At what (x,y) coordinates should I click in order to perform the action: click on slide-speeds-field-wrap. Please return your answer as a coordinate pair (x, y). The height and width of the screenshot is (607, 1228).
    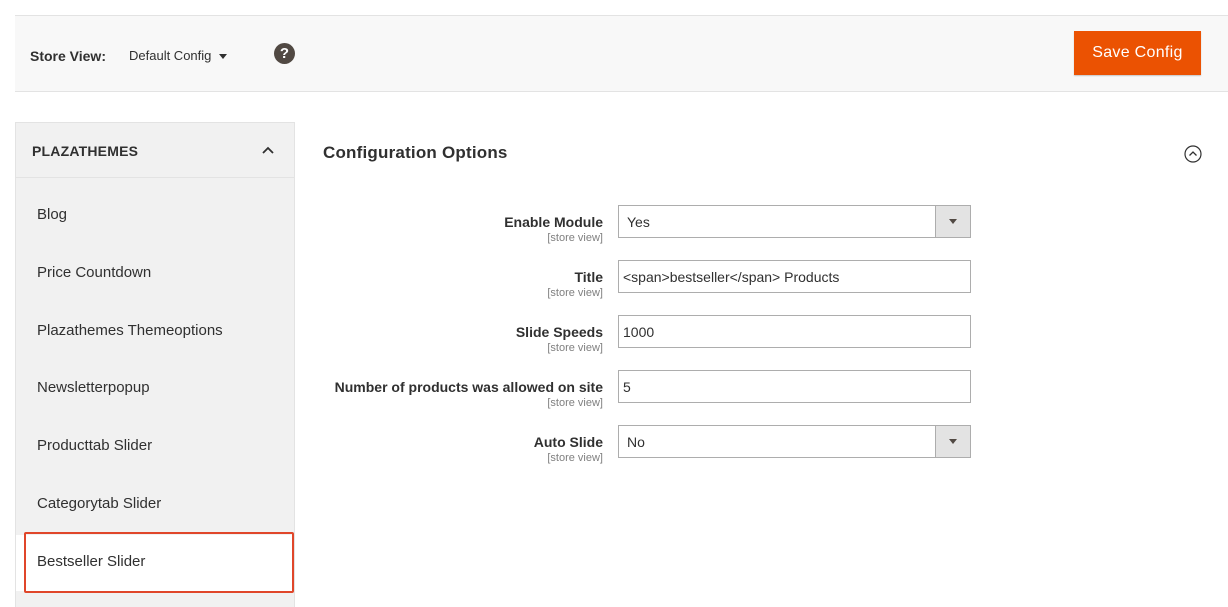
    Looking at the image, I should click on (794, 331).